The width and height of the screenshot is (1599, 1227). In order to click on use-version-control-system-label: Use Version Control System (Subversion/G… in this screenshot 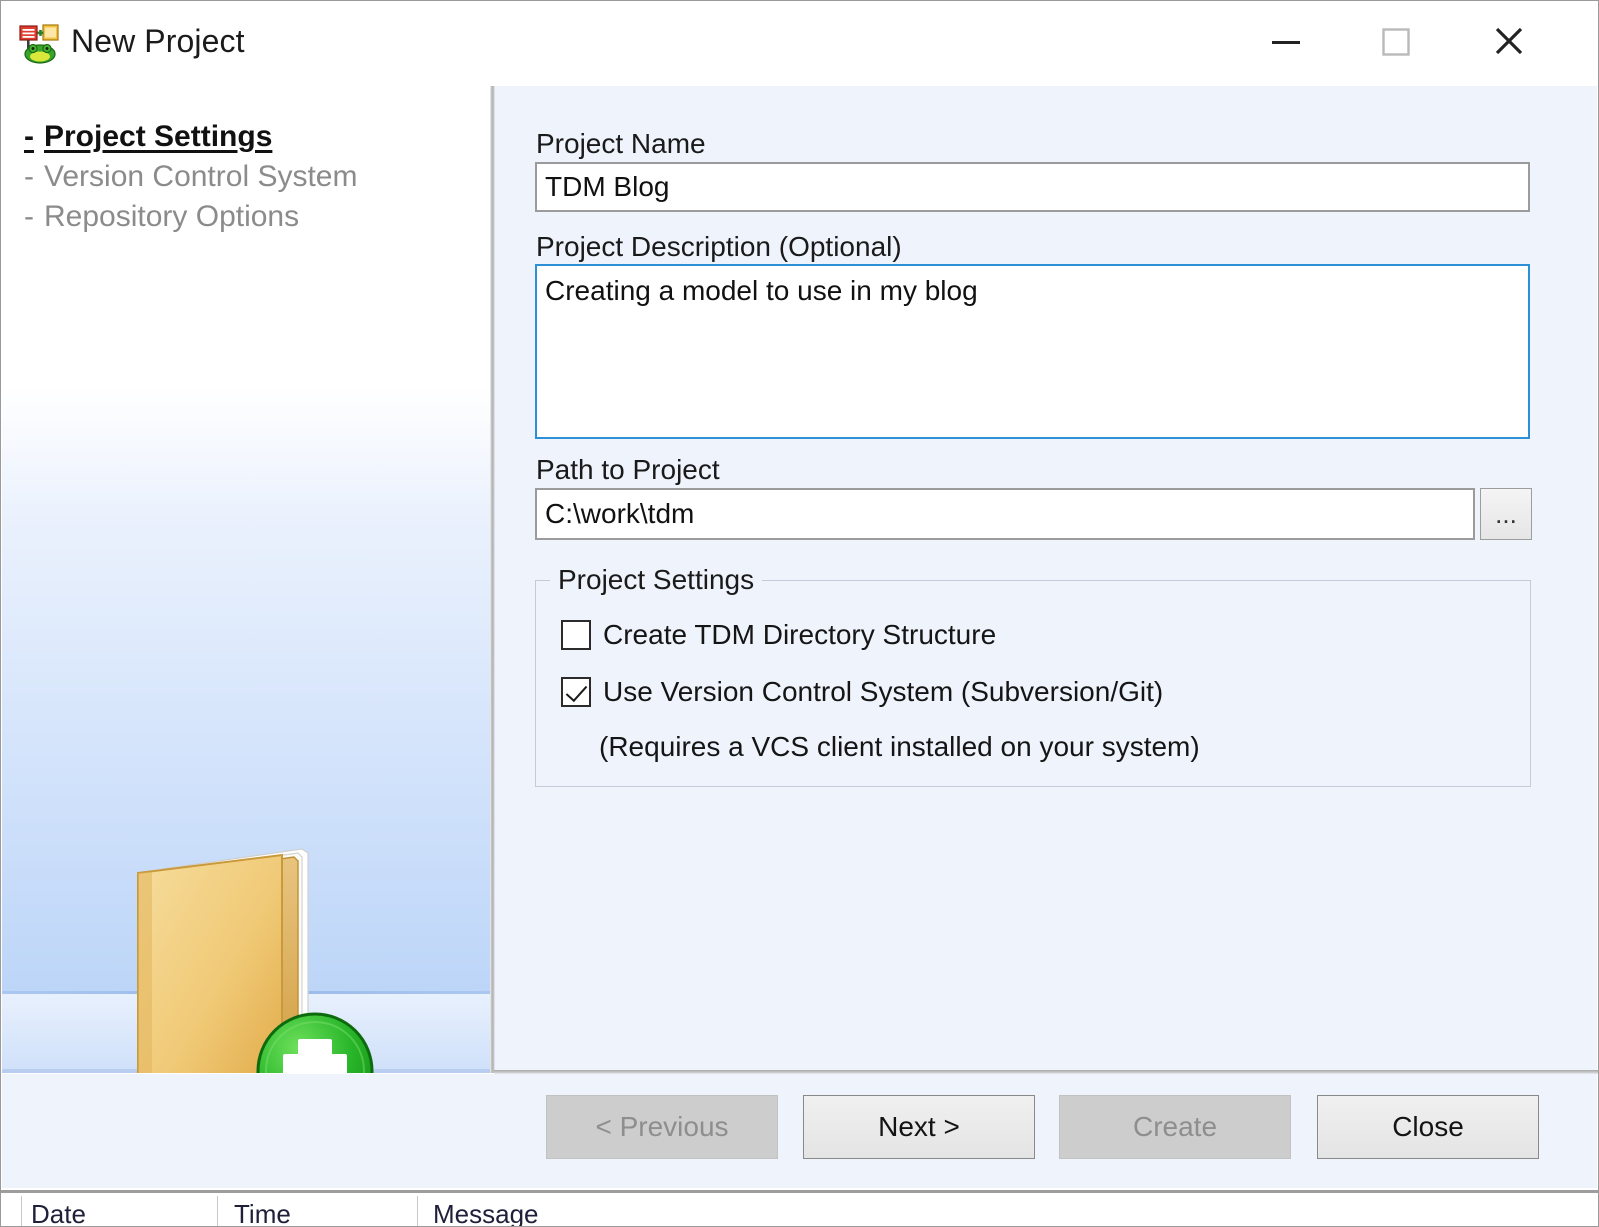, I will do `click(883, 691)`.